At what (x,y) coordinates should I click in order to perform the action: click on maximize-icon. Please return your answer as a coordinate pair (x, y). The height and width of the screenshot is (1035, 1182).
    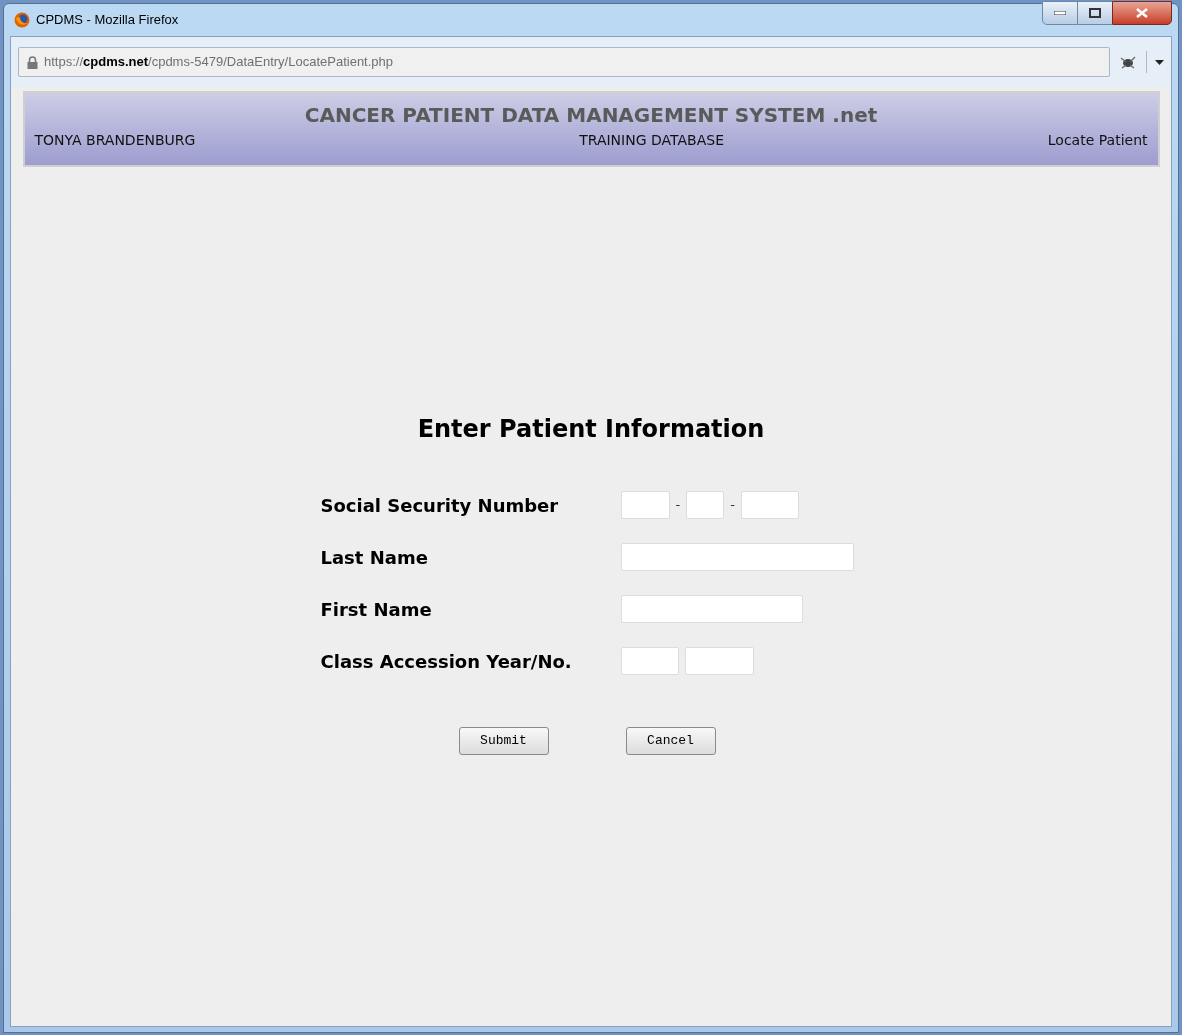
    Looking at the image, I should click on (1095, 13).